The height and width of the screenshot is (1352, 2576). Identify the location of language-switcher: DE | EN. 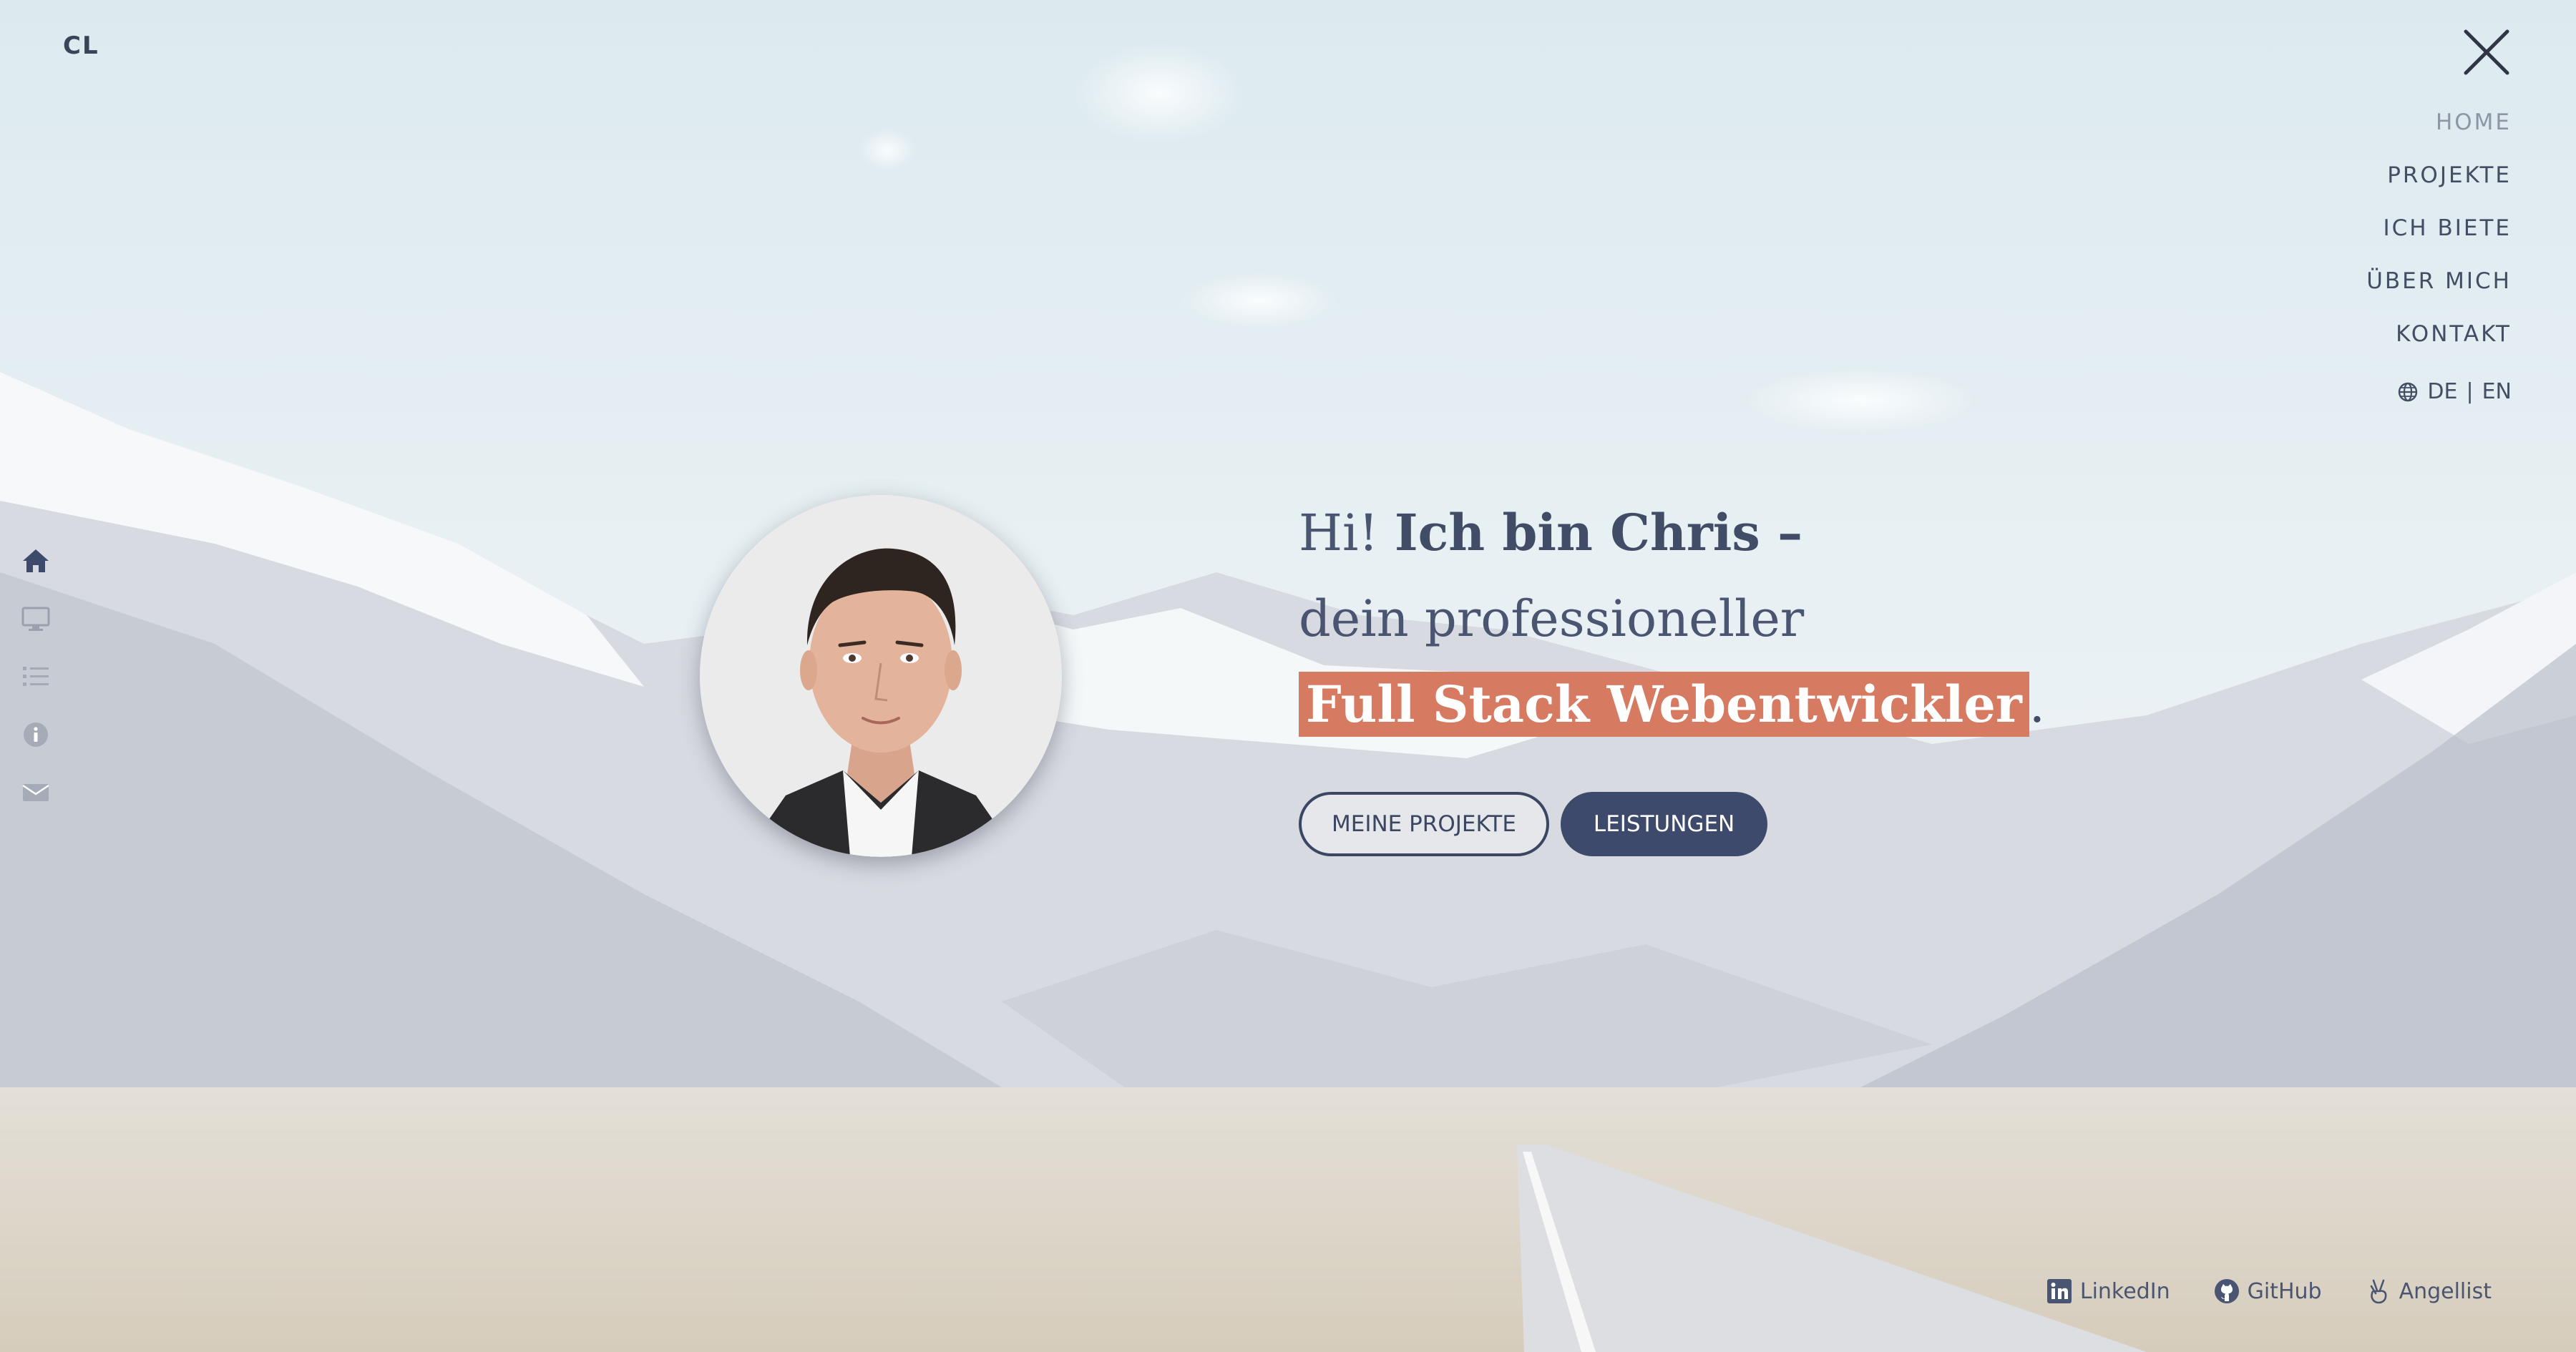
(2439, 391).